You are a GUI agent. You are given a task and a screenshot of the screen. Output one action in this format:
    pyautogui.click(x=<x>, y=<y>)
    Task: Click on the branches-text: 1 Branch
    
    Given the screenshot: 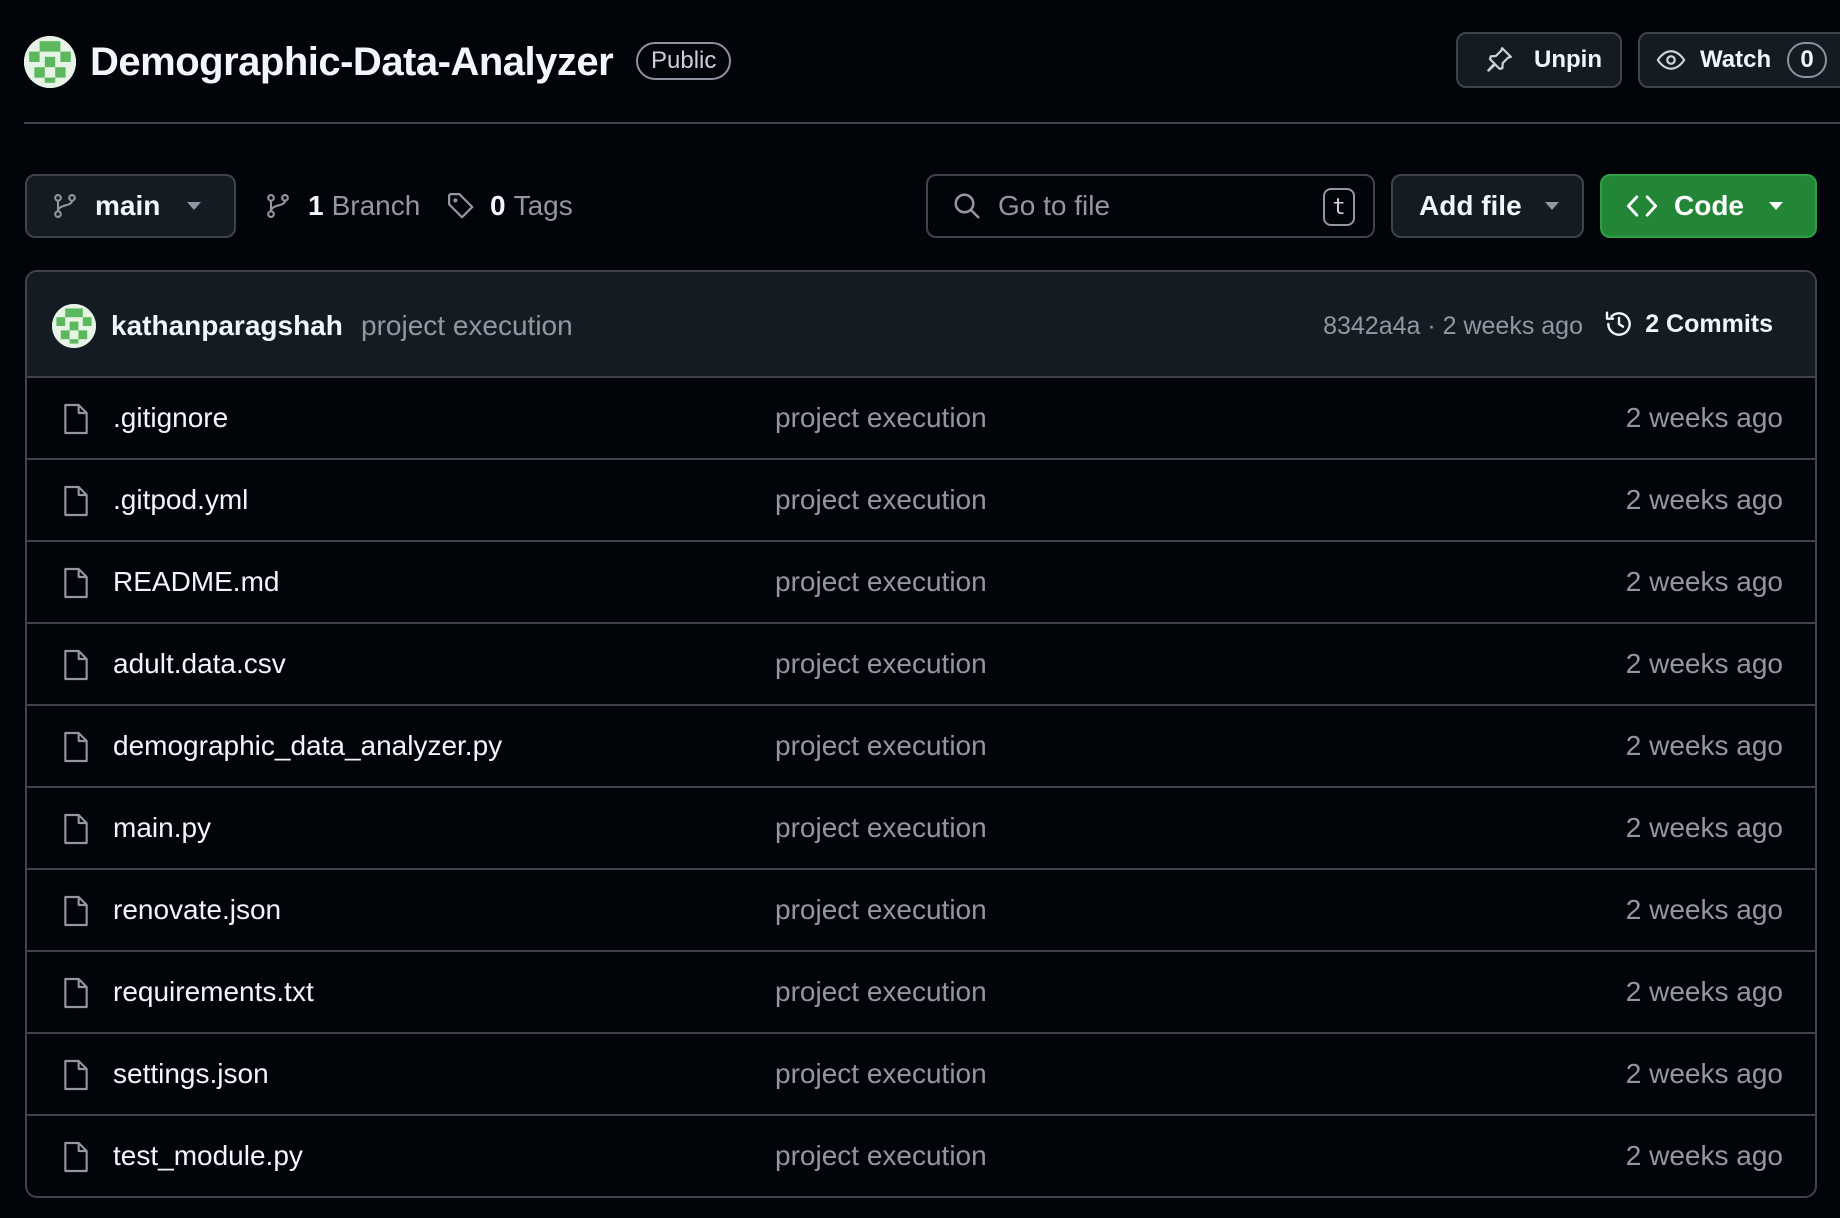 What is the action you would take?
    pyautogui.click(x=364, y=206)
    